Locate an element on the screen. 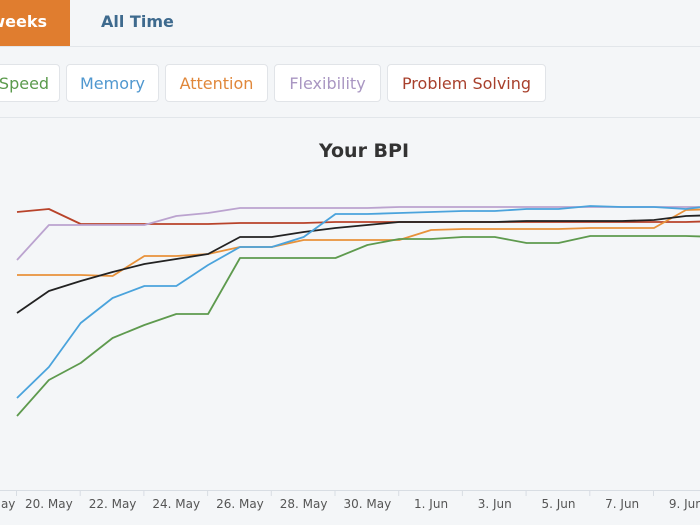 The height and width of the screenshot is (525, 700). x-tick-label: 24. May is located at coordinates (176, 504).